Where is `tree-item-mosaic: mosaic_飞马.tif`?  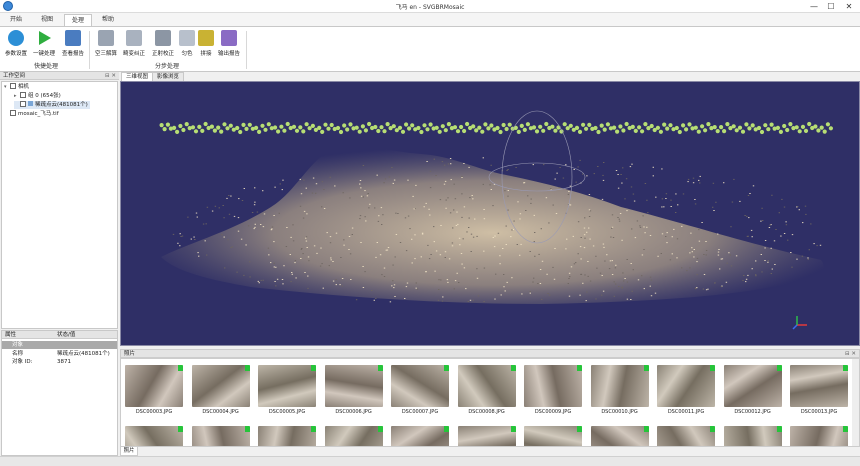 tree-item-mosaic: mosaic_飞马.tif is located at coordinates (31, 113).